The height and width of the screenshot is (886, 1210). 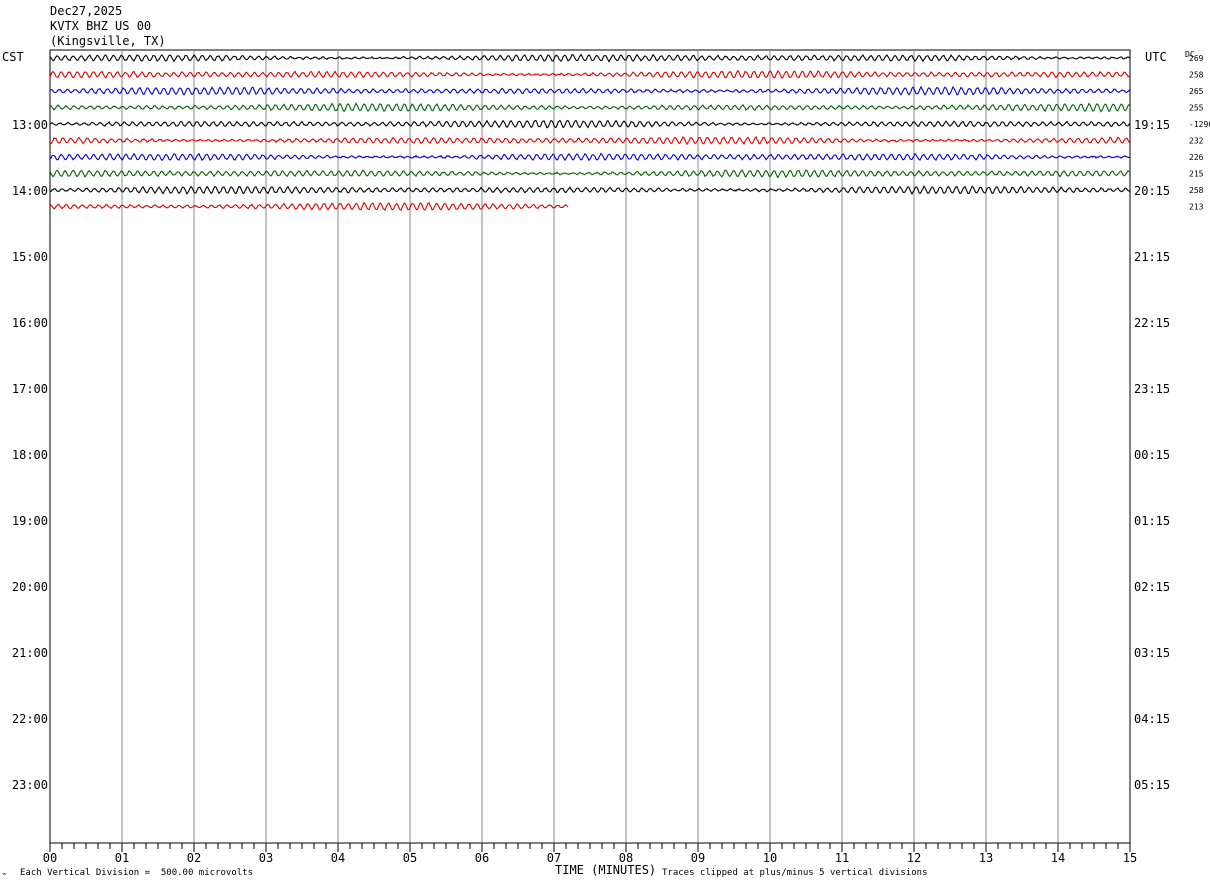 I want to click on x-tick-label: 01, so click(x=122, y=858).